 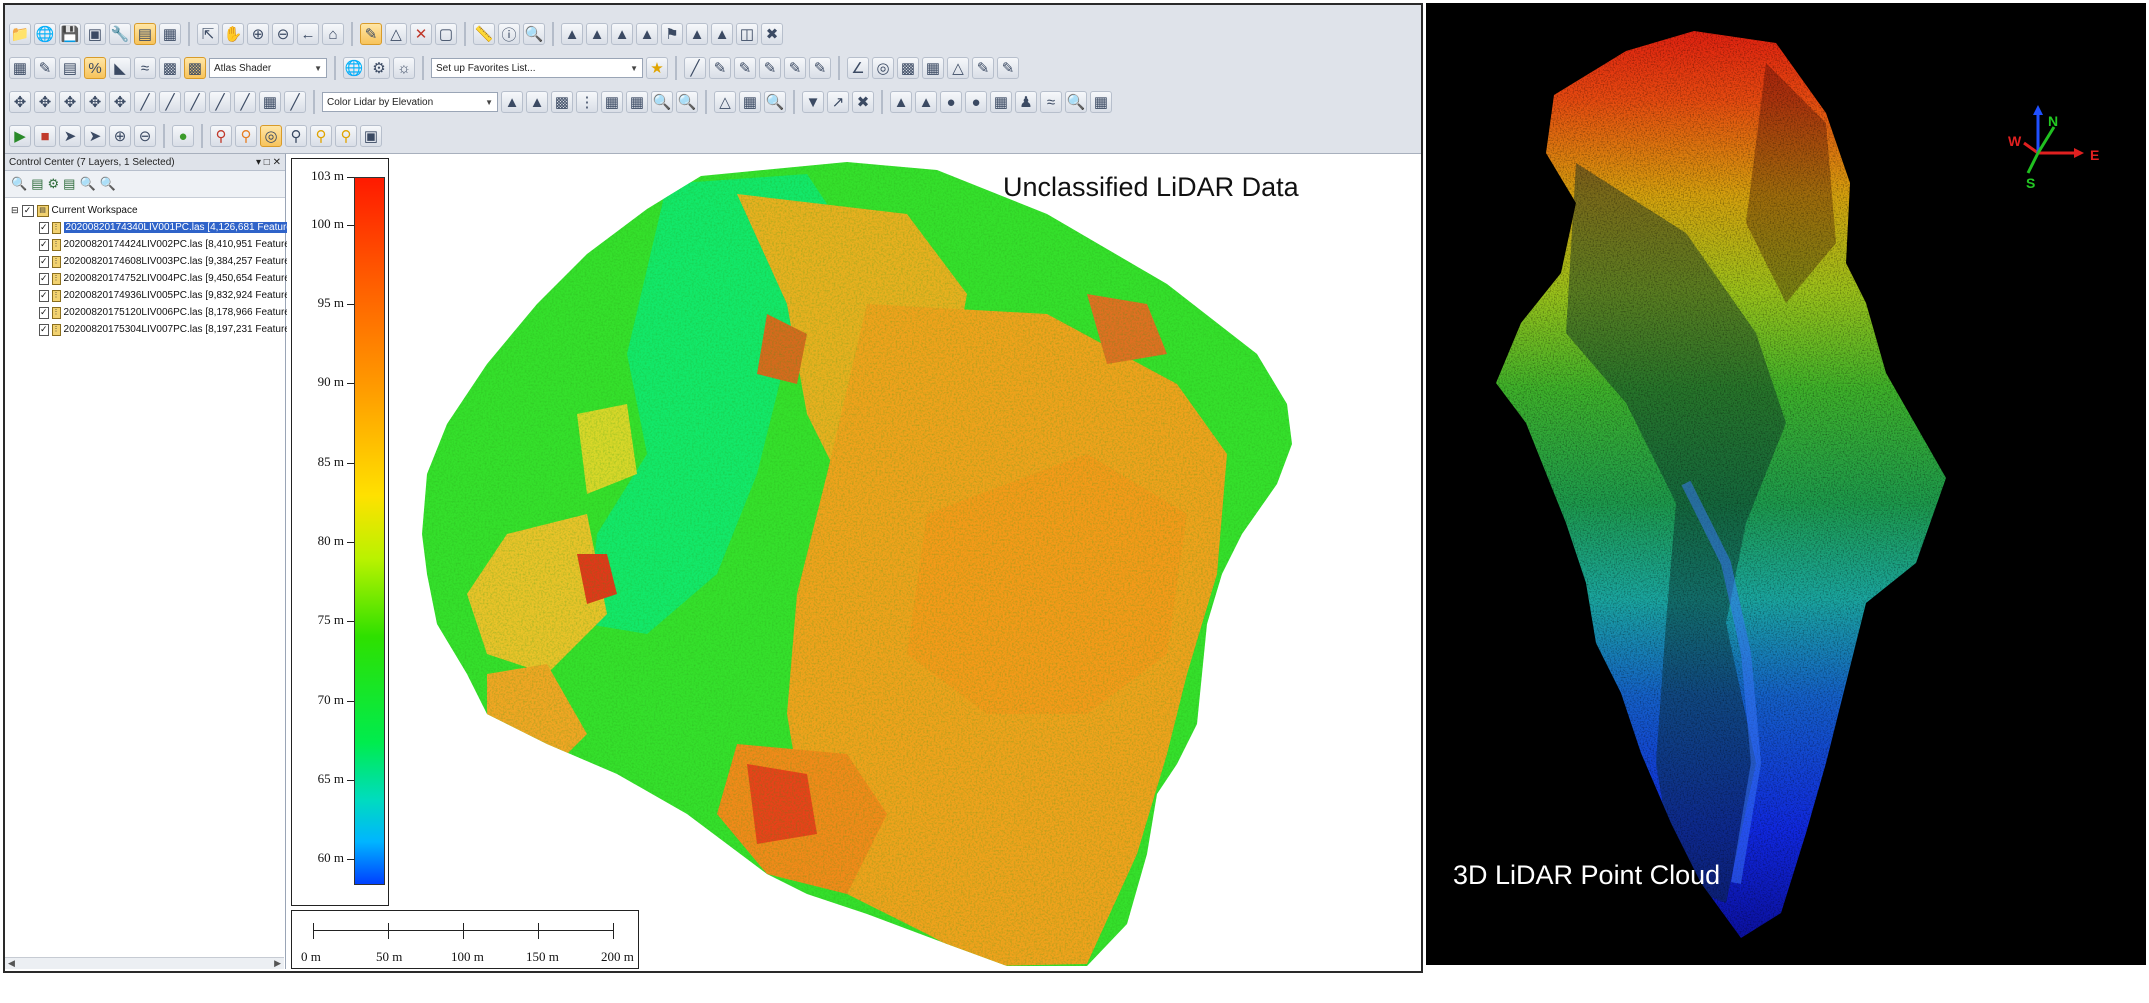 I want to click on line-offset-icon: ╱, so click(x=245, y=102).